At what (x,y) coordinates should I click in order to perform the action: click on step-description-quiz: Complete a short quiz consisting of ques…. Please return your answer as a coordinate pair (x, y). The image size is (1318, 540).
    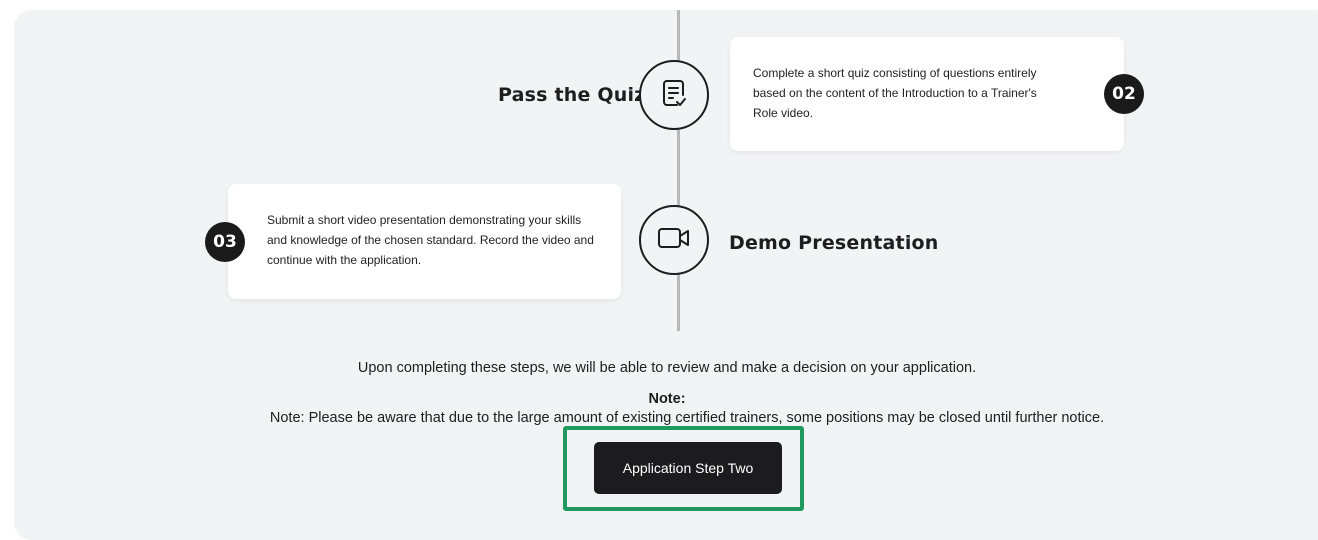
    Looking at the image, I should click on (895, 93).